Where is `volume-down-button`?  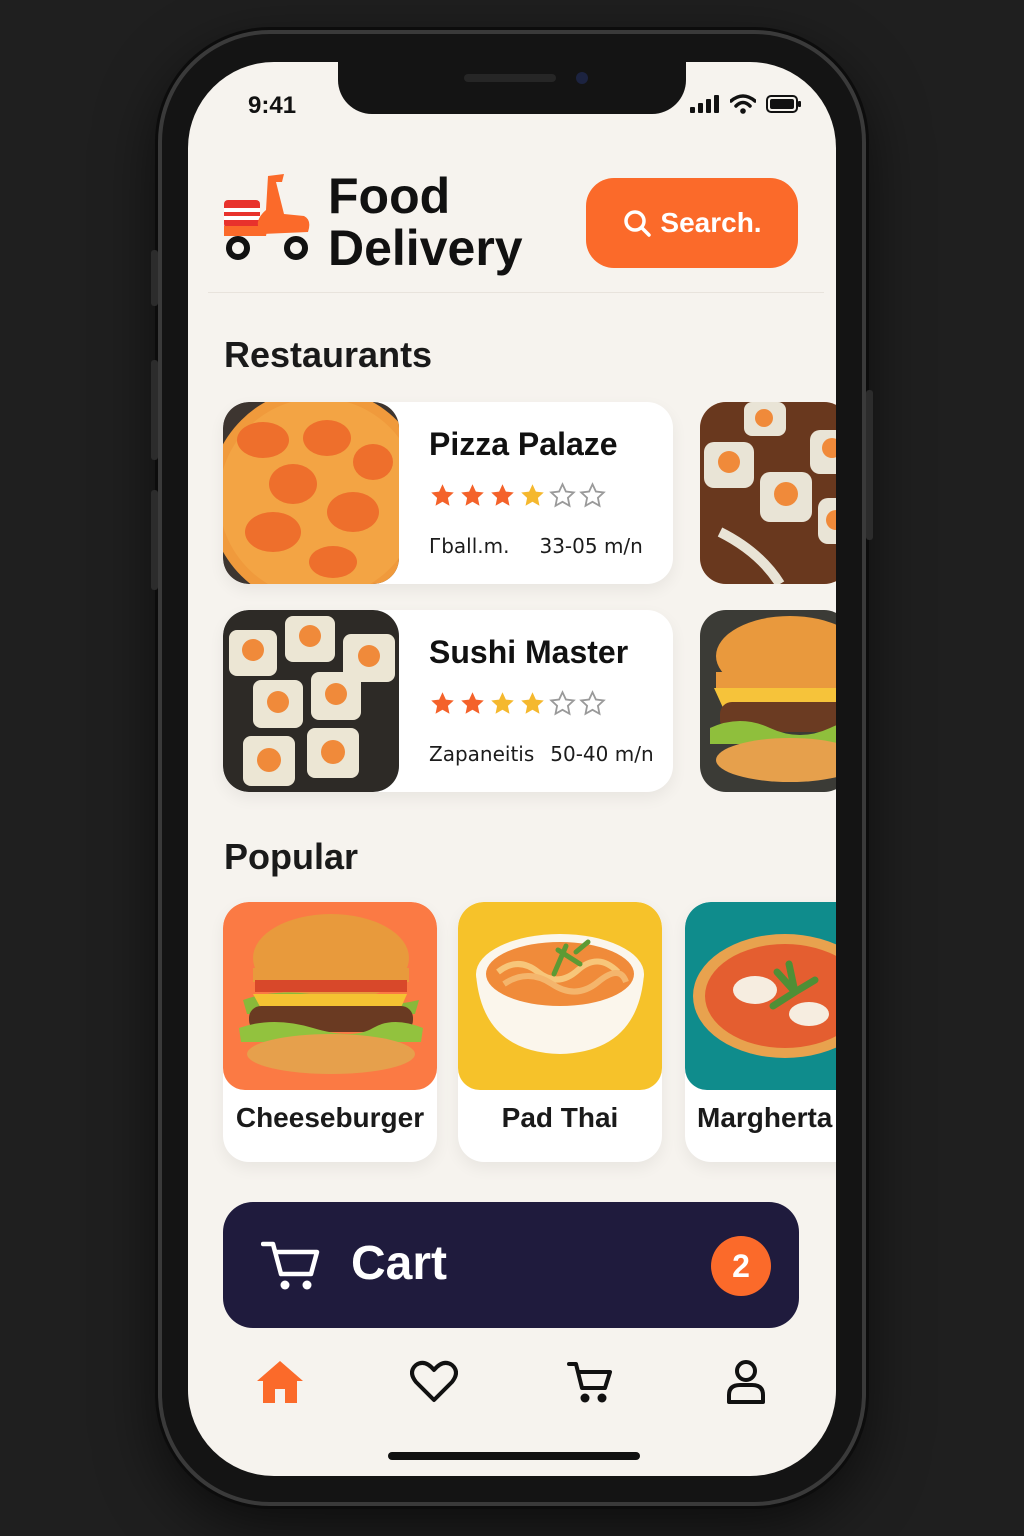 volume-down-button is located at coordinates (154, 540).